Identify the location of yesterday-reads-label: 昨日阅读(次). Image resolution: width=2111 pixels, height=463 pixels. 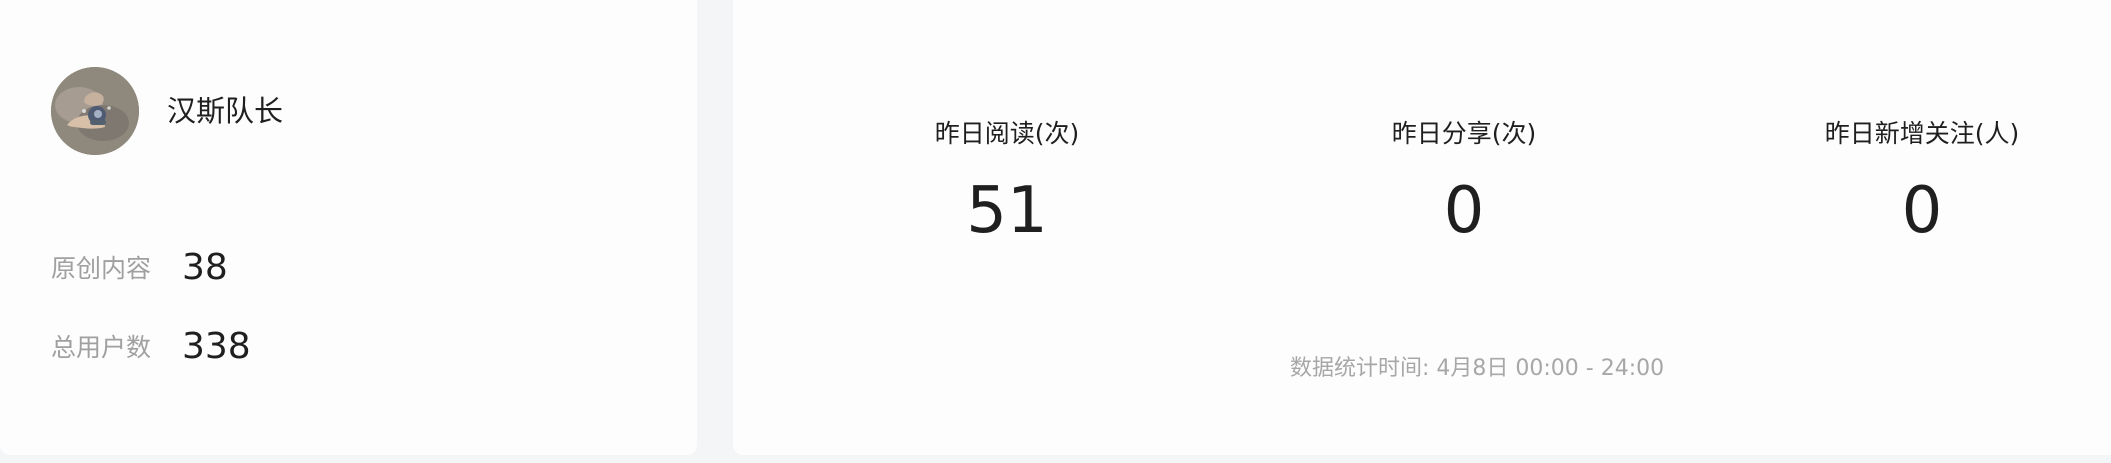
(1007, 133).